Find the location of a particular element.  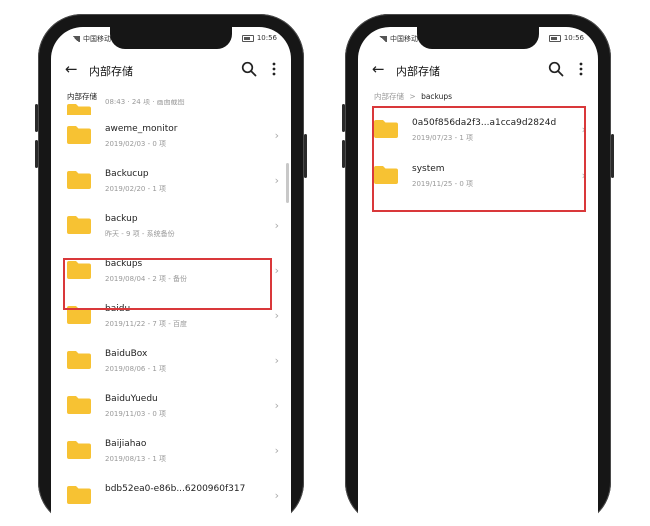

scrollbar-thumb is located at coordinates (287, 183).